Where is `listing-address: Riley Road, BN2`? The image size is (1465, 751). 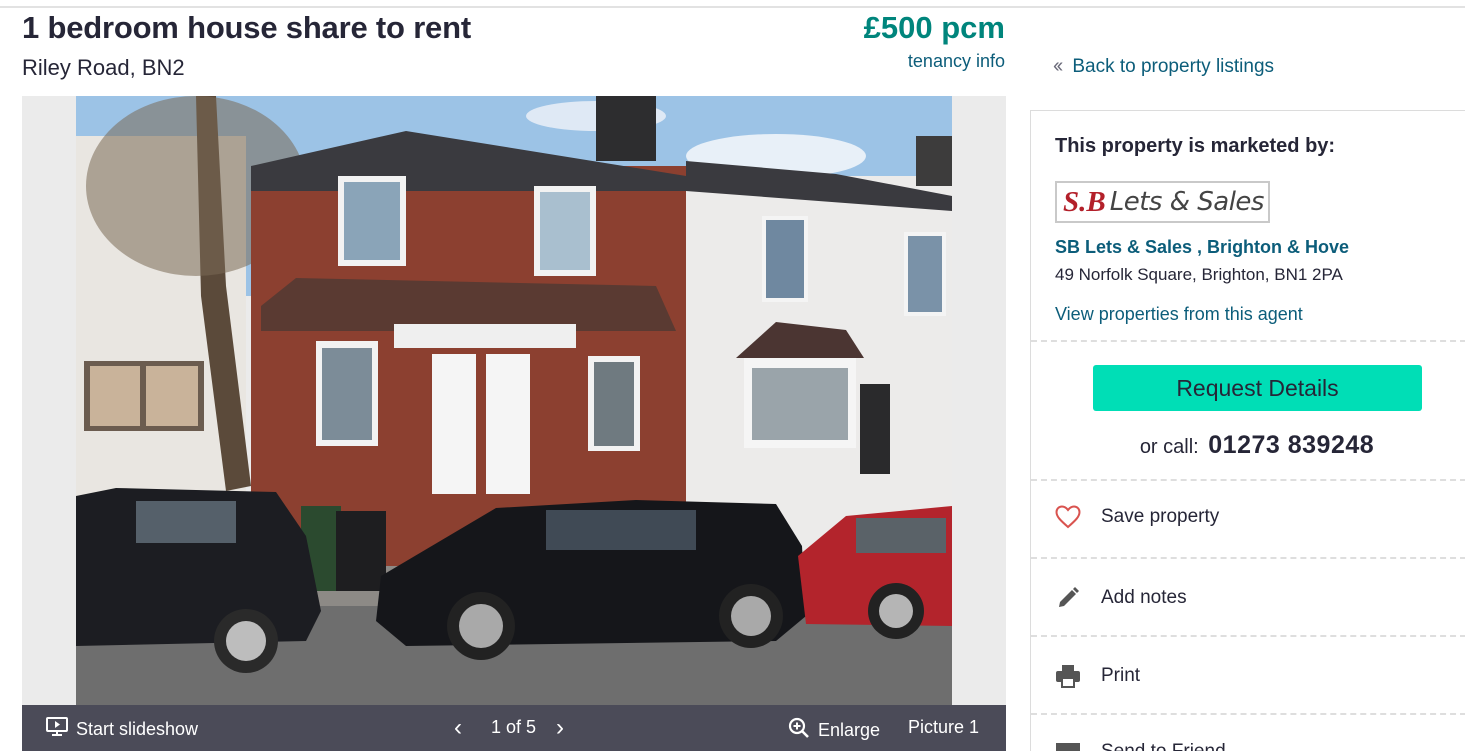
listing-address: Riley Road, BN2 is located at coordinates (103, 67).